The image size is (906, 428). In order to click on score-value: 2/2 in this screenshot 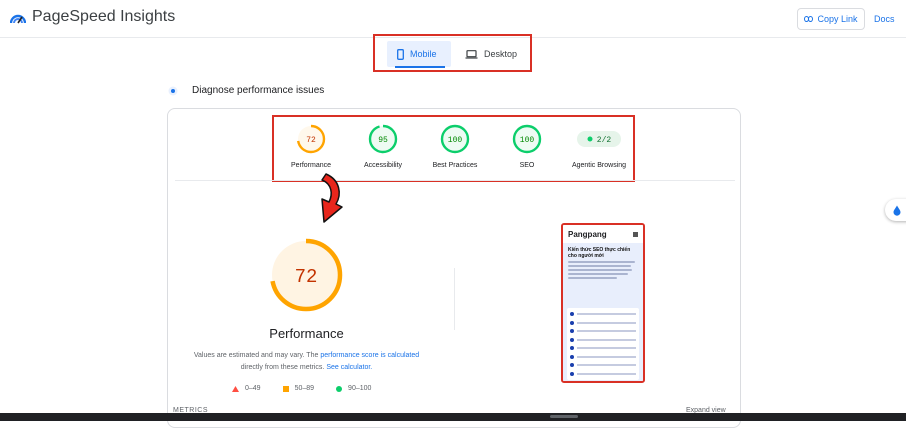, I will do `click(604, 140)`.